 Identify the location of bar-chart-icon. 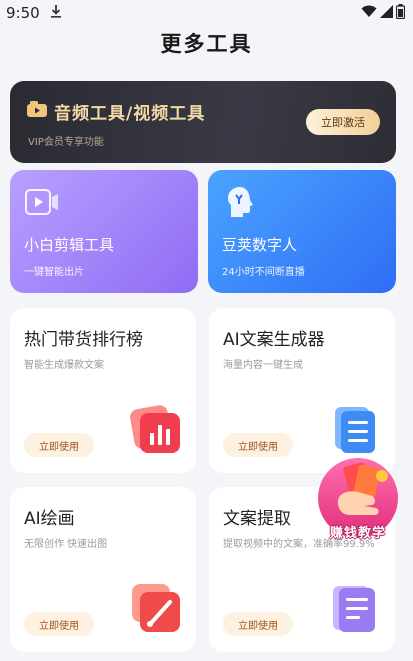
(156, 429).